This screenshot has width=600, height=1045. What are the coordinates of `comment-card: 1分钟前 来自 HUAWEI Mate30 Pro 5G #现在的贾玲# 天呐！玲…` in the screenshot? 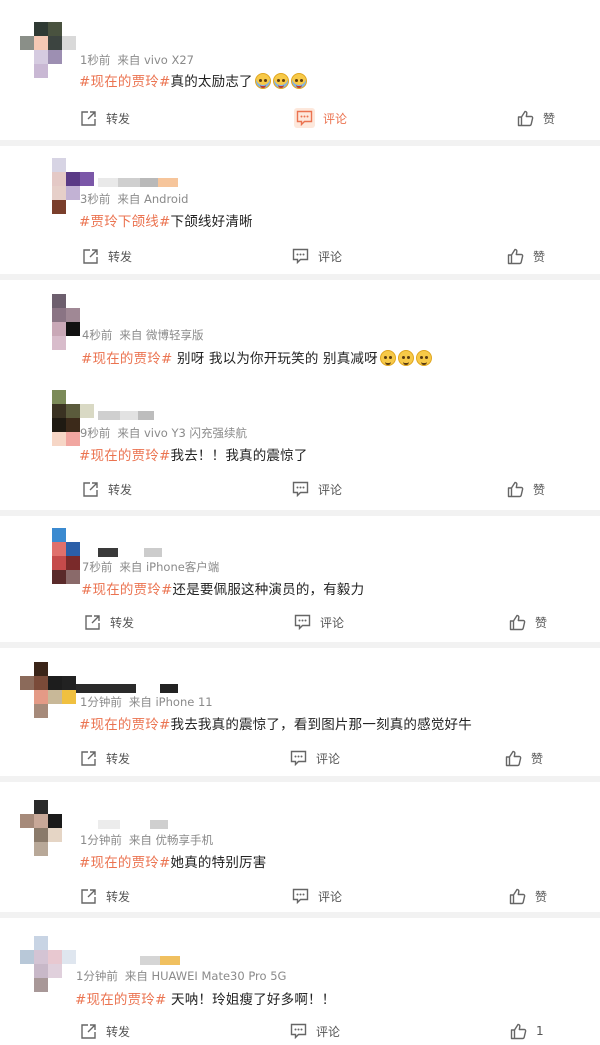 It's located at (300, 981).